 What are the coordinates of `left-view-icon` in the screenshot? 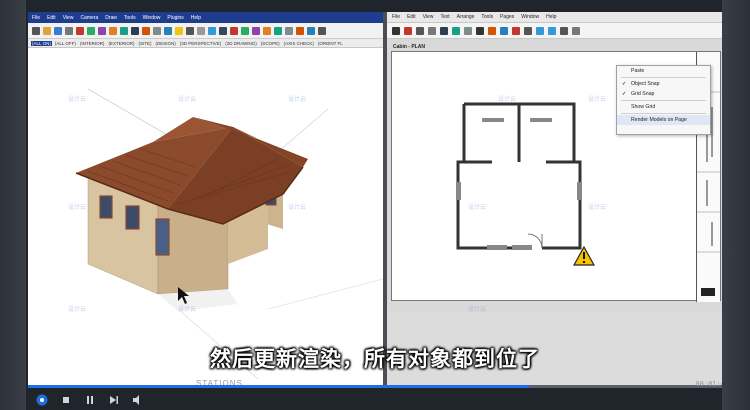 It's located at (267, 30).